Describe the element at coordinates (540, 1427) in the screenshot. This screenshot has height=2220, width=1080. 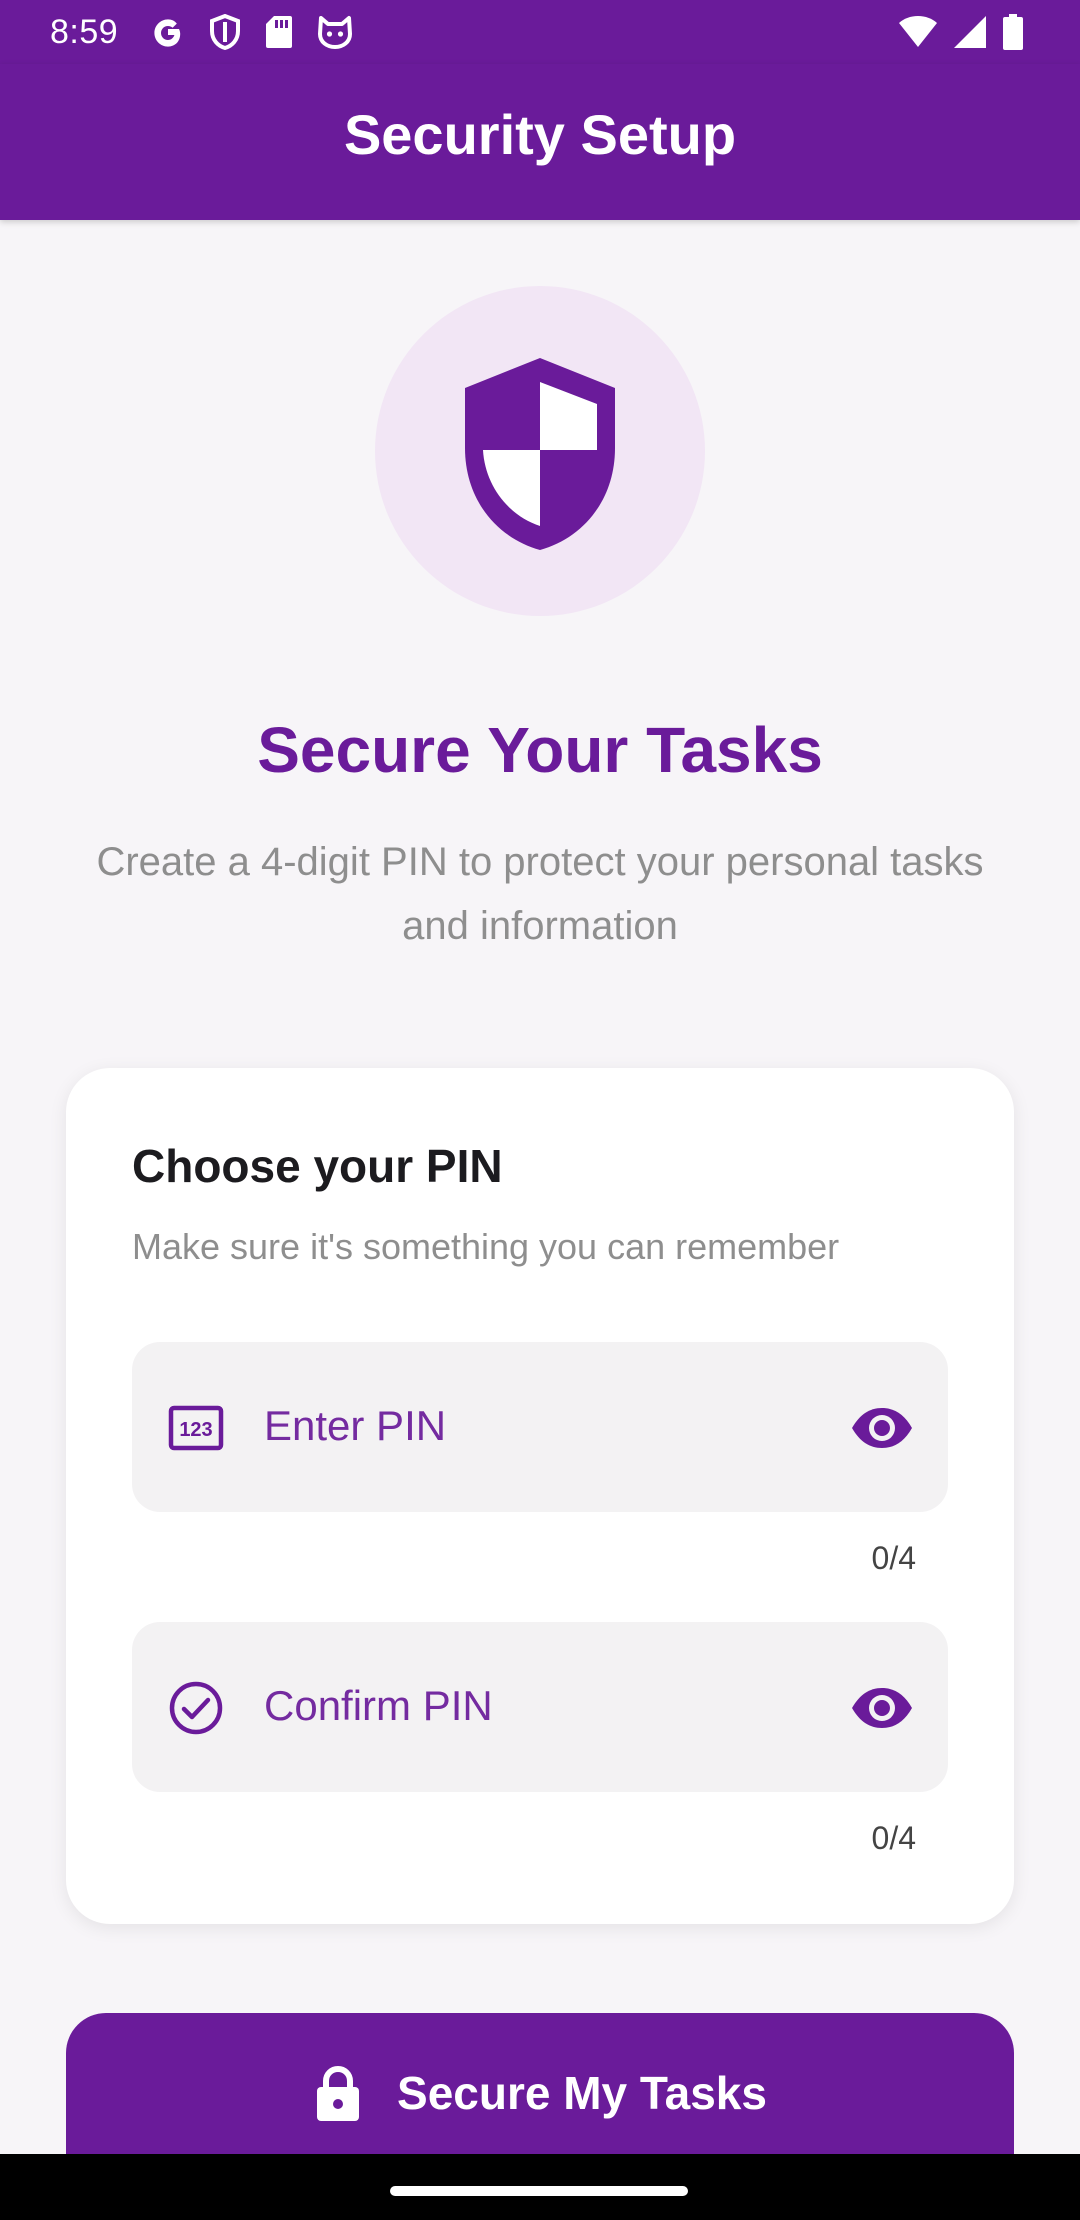
I see `enter-pin-field: 123 Enter PIN` at that location.